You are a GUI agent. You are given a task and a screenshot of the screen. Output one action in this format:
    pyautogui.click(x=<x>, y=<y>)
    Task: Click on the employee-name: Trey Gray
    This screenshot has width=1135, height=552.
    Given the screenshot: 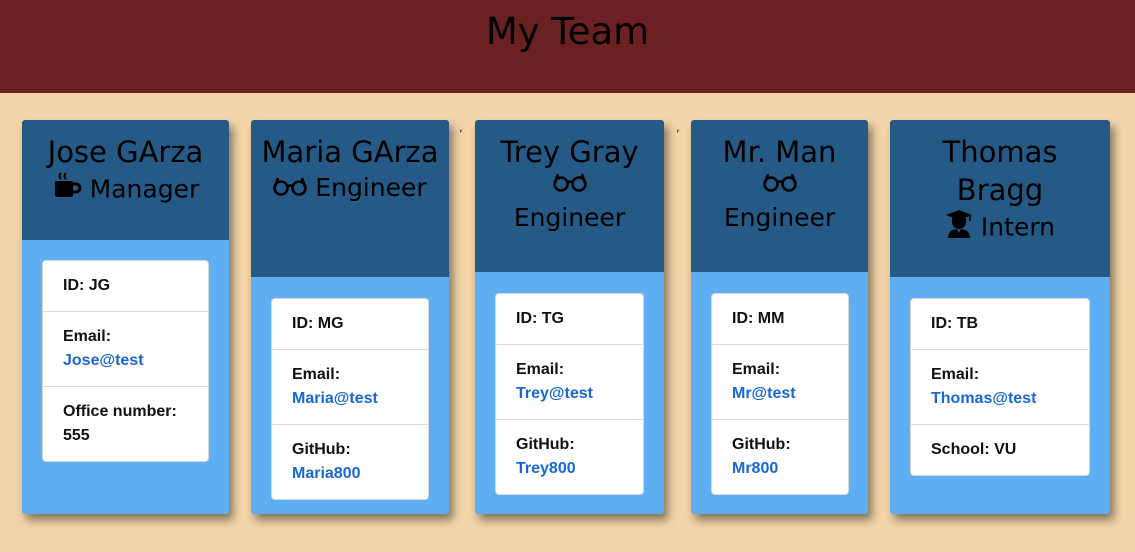 What is the action you would take?
    pyautogui.click(x=569, y=152)
    